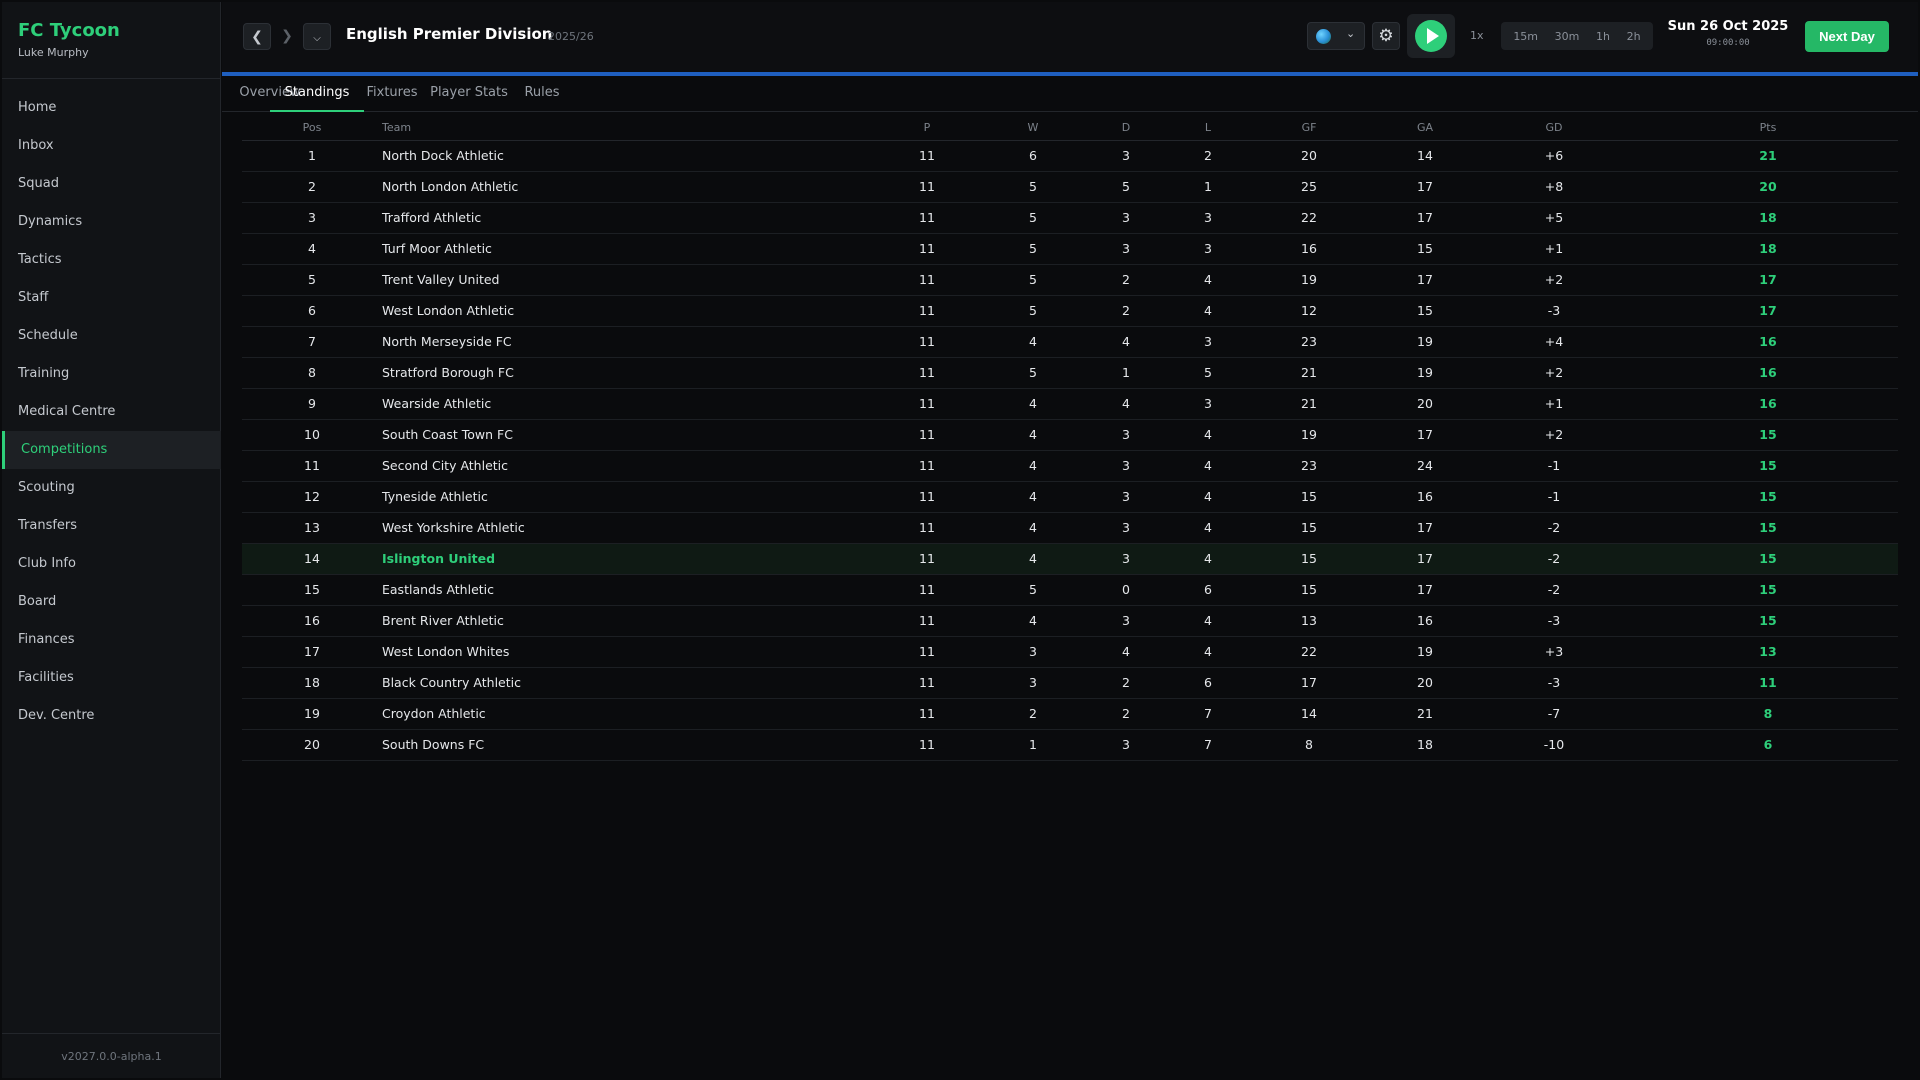 The width and height of the screenshot is (1920, 1080). Describe the element at coordinates (1070, 280) in the screenshot. I see `table-row: 5 Trent Valley United 11 5 2 4 19 17 +2 17` at that location.